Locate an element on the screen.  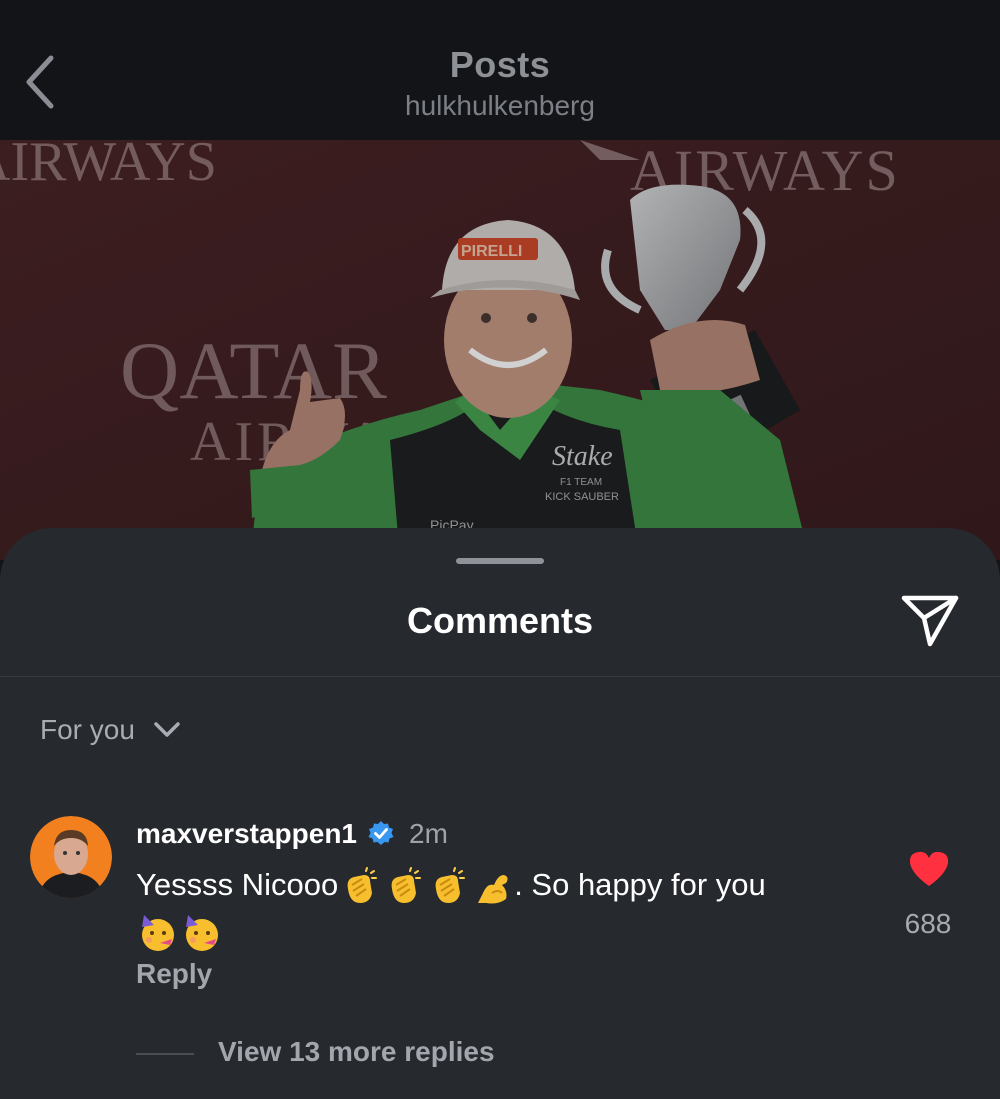
chevron-down-icon is located at coordinates (167, 729).